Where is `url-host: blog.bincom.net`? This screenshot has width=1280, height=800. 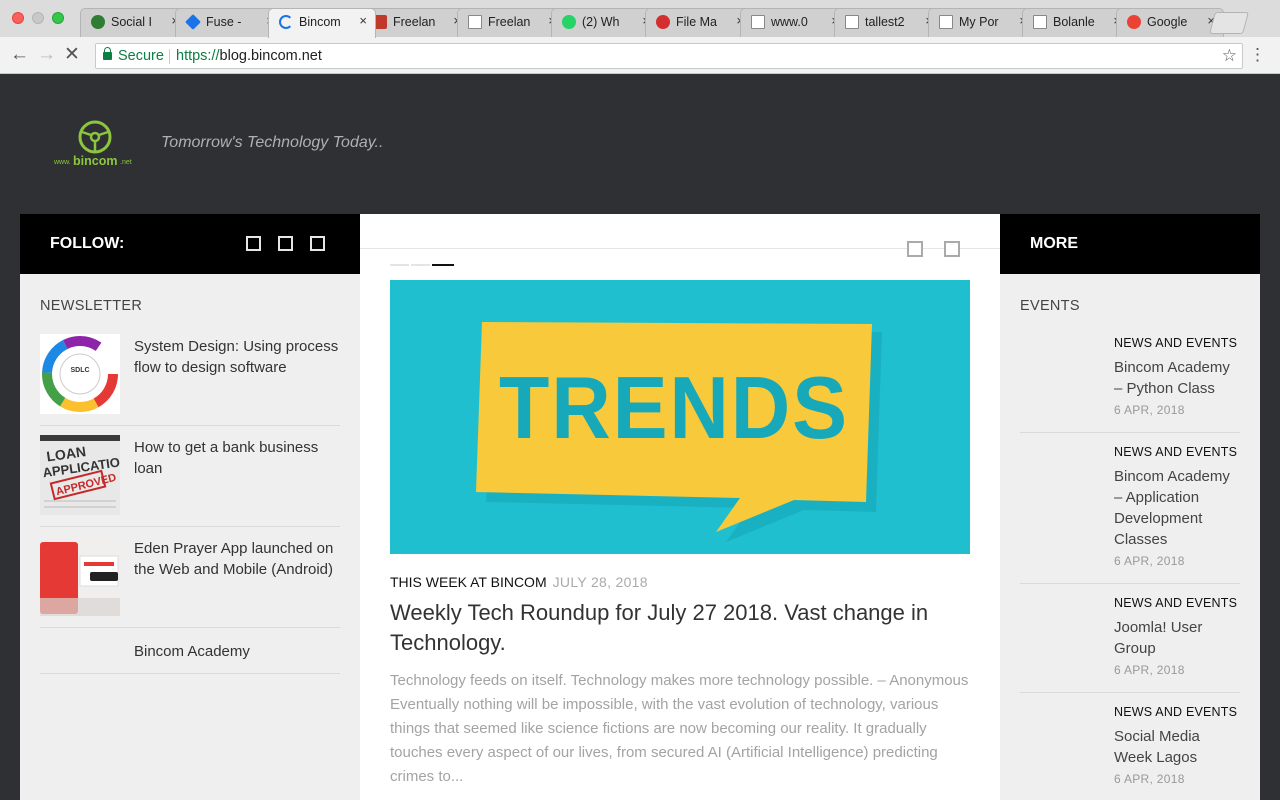 url-host: blog.bincom.net is located at coordinates (270, 56).